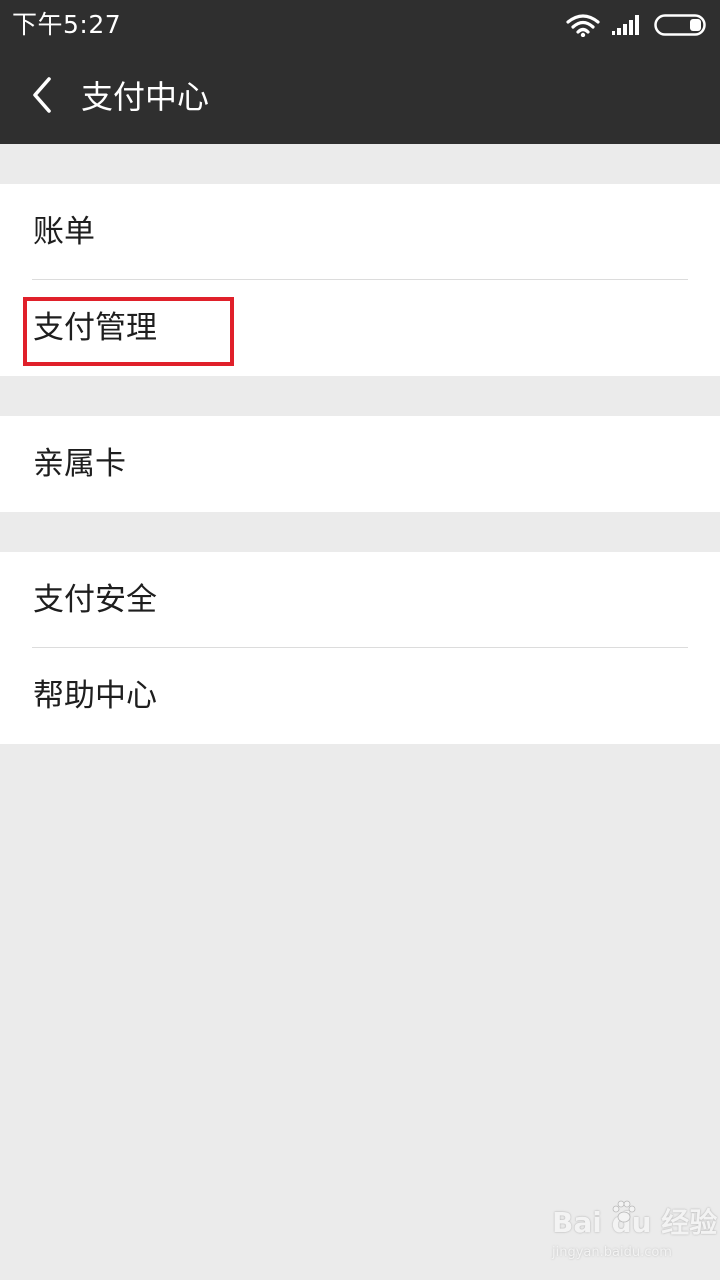 The height and width of the screenshot is (1280, 720). I want to click on menu-item-payment-management: 支付管理, so click(360, 328).